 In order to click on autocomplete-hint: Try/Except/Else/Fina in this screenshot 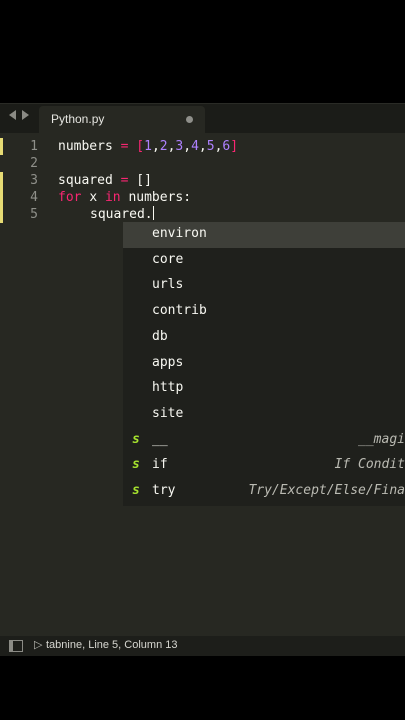, I will do `click(326, 490)`.